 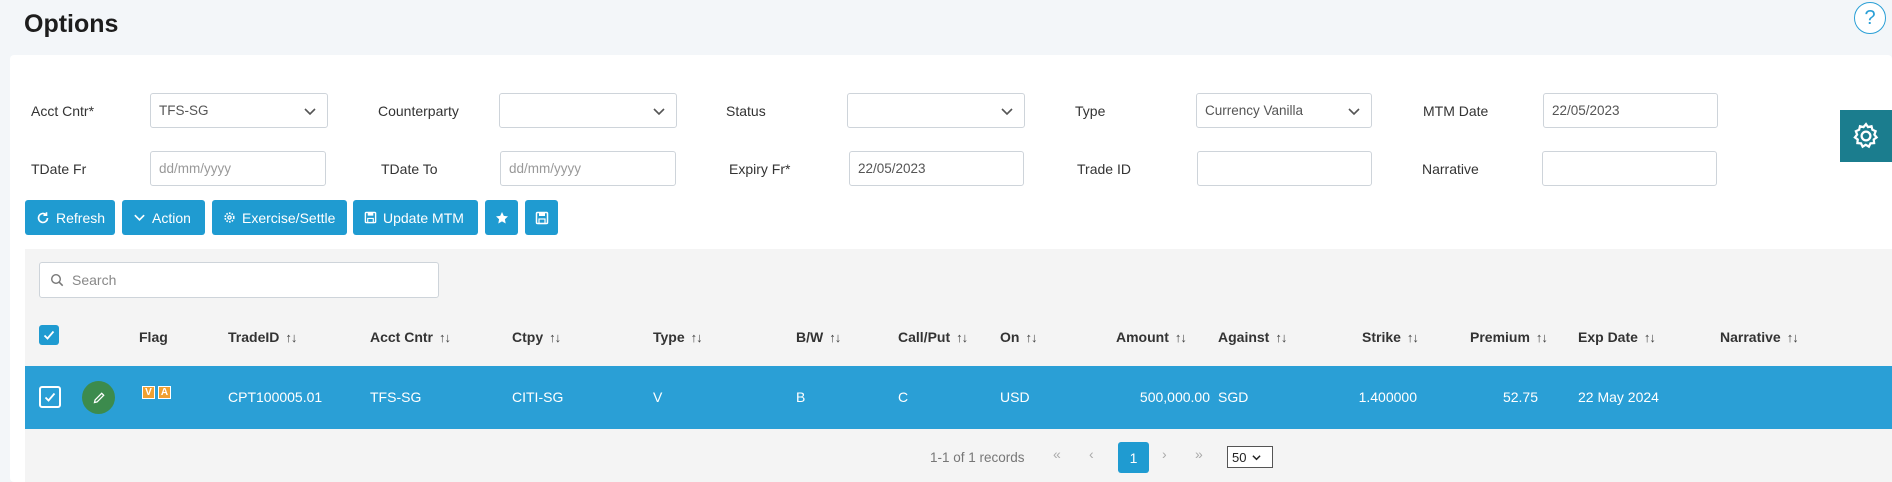 What do you see at coordinates (936, 110) in the screenshot?
I see `status-select` at bounding box center [936, 110].